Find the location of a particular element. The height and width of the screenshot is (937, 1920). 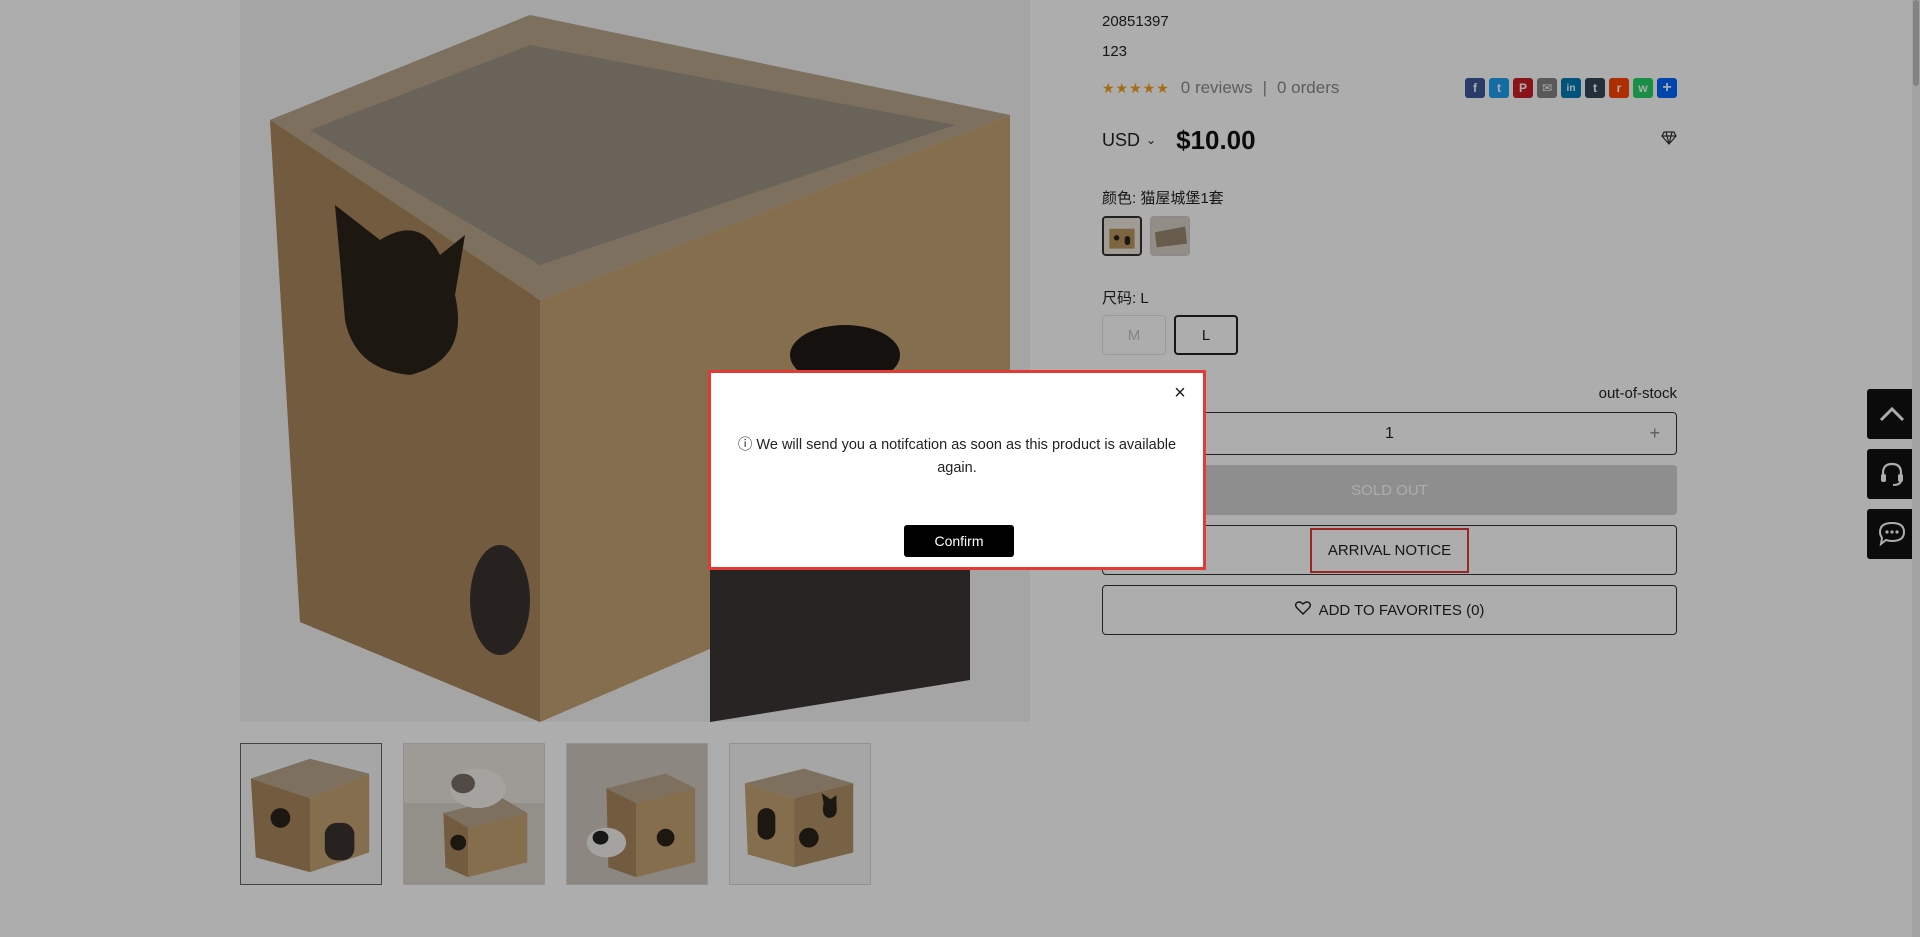

confirm-button: Confirm is located at coordinates (959, 541).